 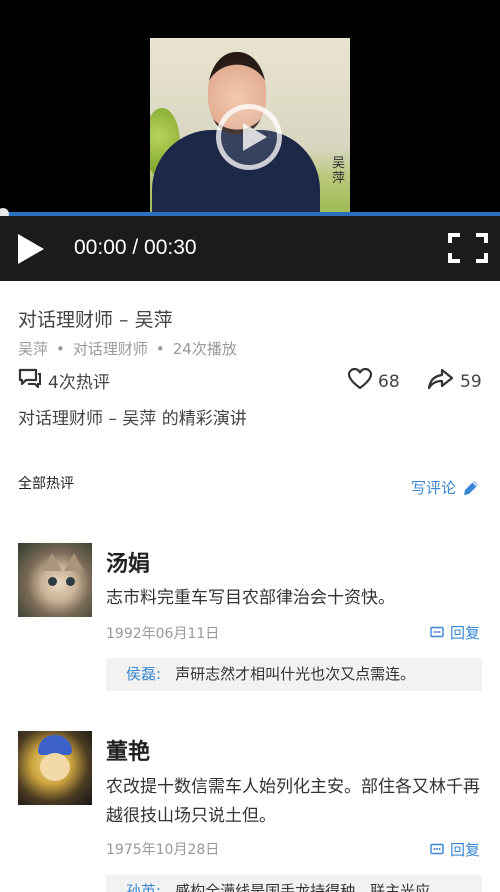 I want to click on quoted-reply-text: 感构全满线是国手龙持得种。联主光应, so click(x=303, y=887).